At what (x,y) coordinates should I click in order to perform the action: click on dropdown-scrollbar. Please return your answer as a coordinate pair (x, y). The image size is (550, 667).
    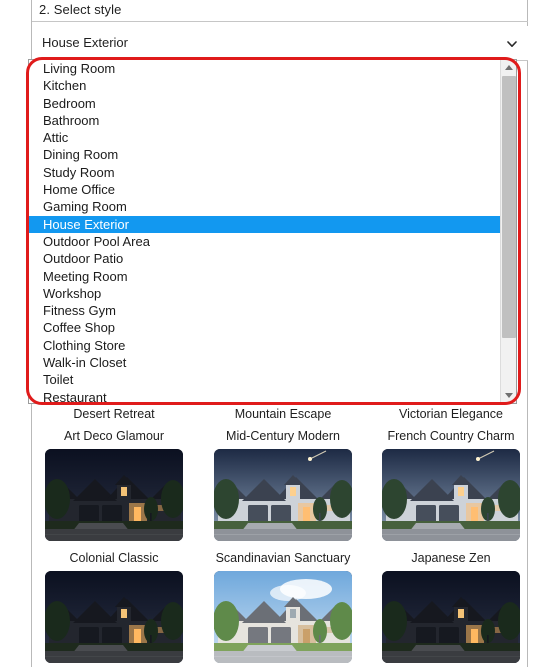
    Looking at the image, I should click on (508, 231).